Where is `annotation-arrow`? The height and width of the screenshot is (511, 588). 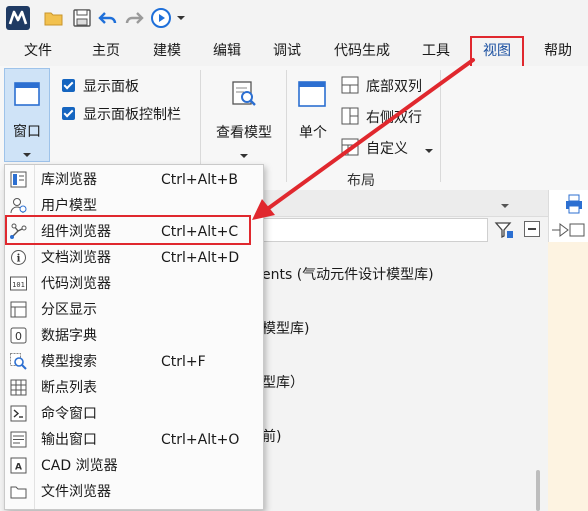 annotation-arrow is located at coordinates (363, 139).